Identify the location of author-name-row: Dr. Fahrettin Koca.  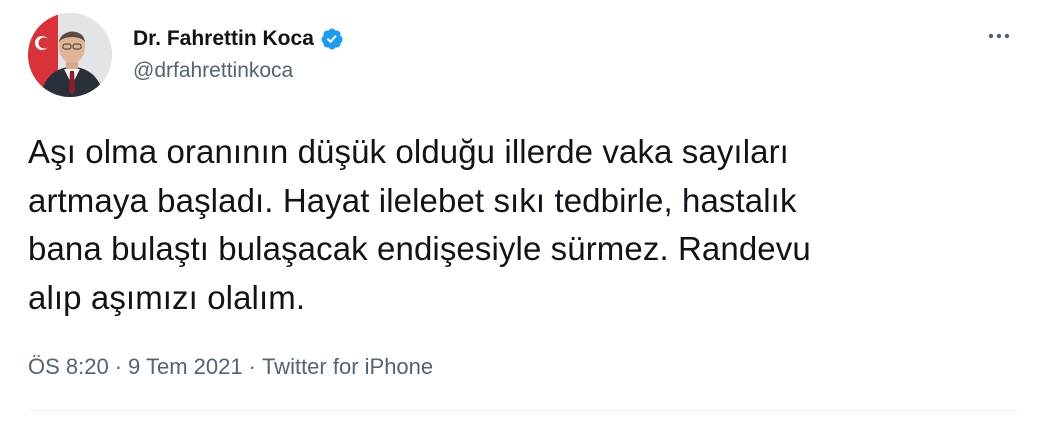
(238, 39).